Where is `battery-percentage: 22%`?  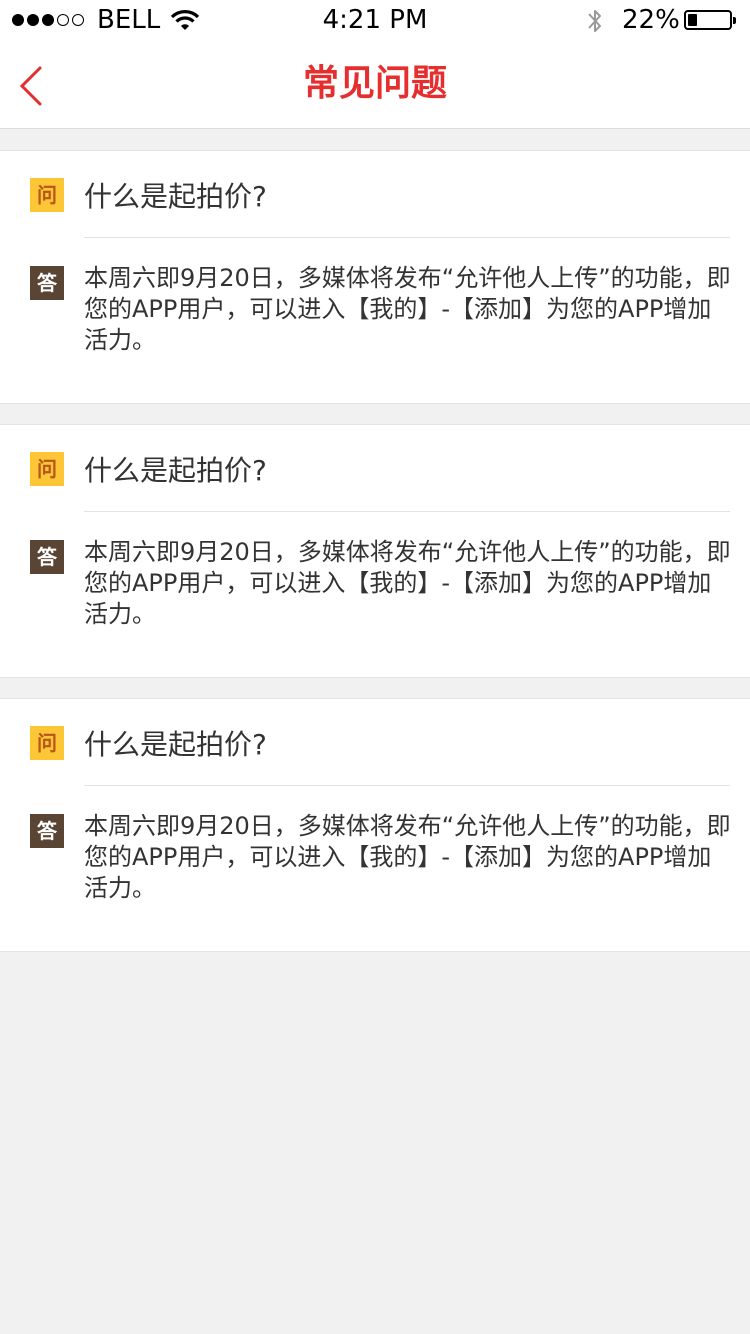
battery-percentage: 22% is located at coordinates (651, 20).